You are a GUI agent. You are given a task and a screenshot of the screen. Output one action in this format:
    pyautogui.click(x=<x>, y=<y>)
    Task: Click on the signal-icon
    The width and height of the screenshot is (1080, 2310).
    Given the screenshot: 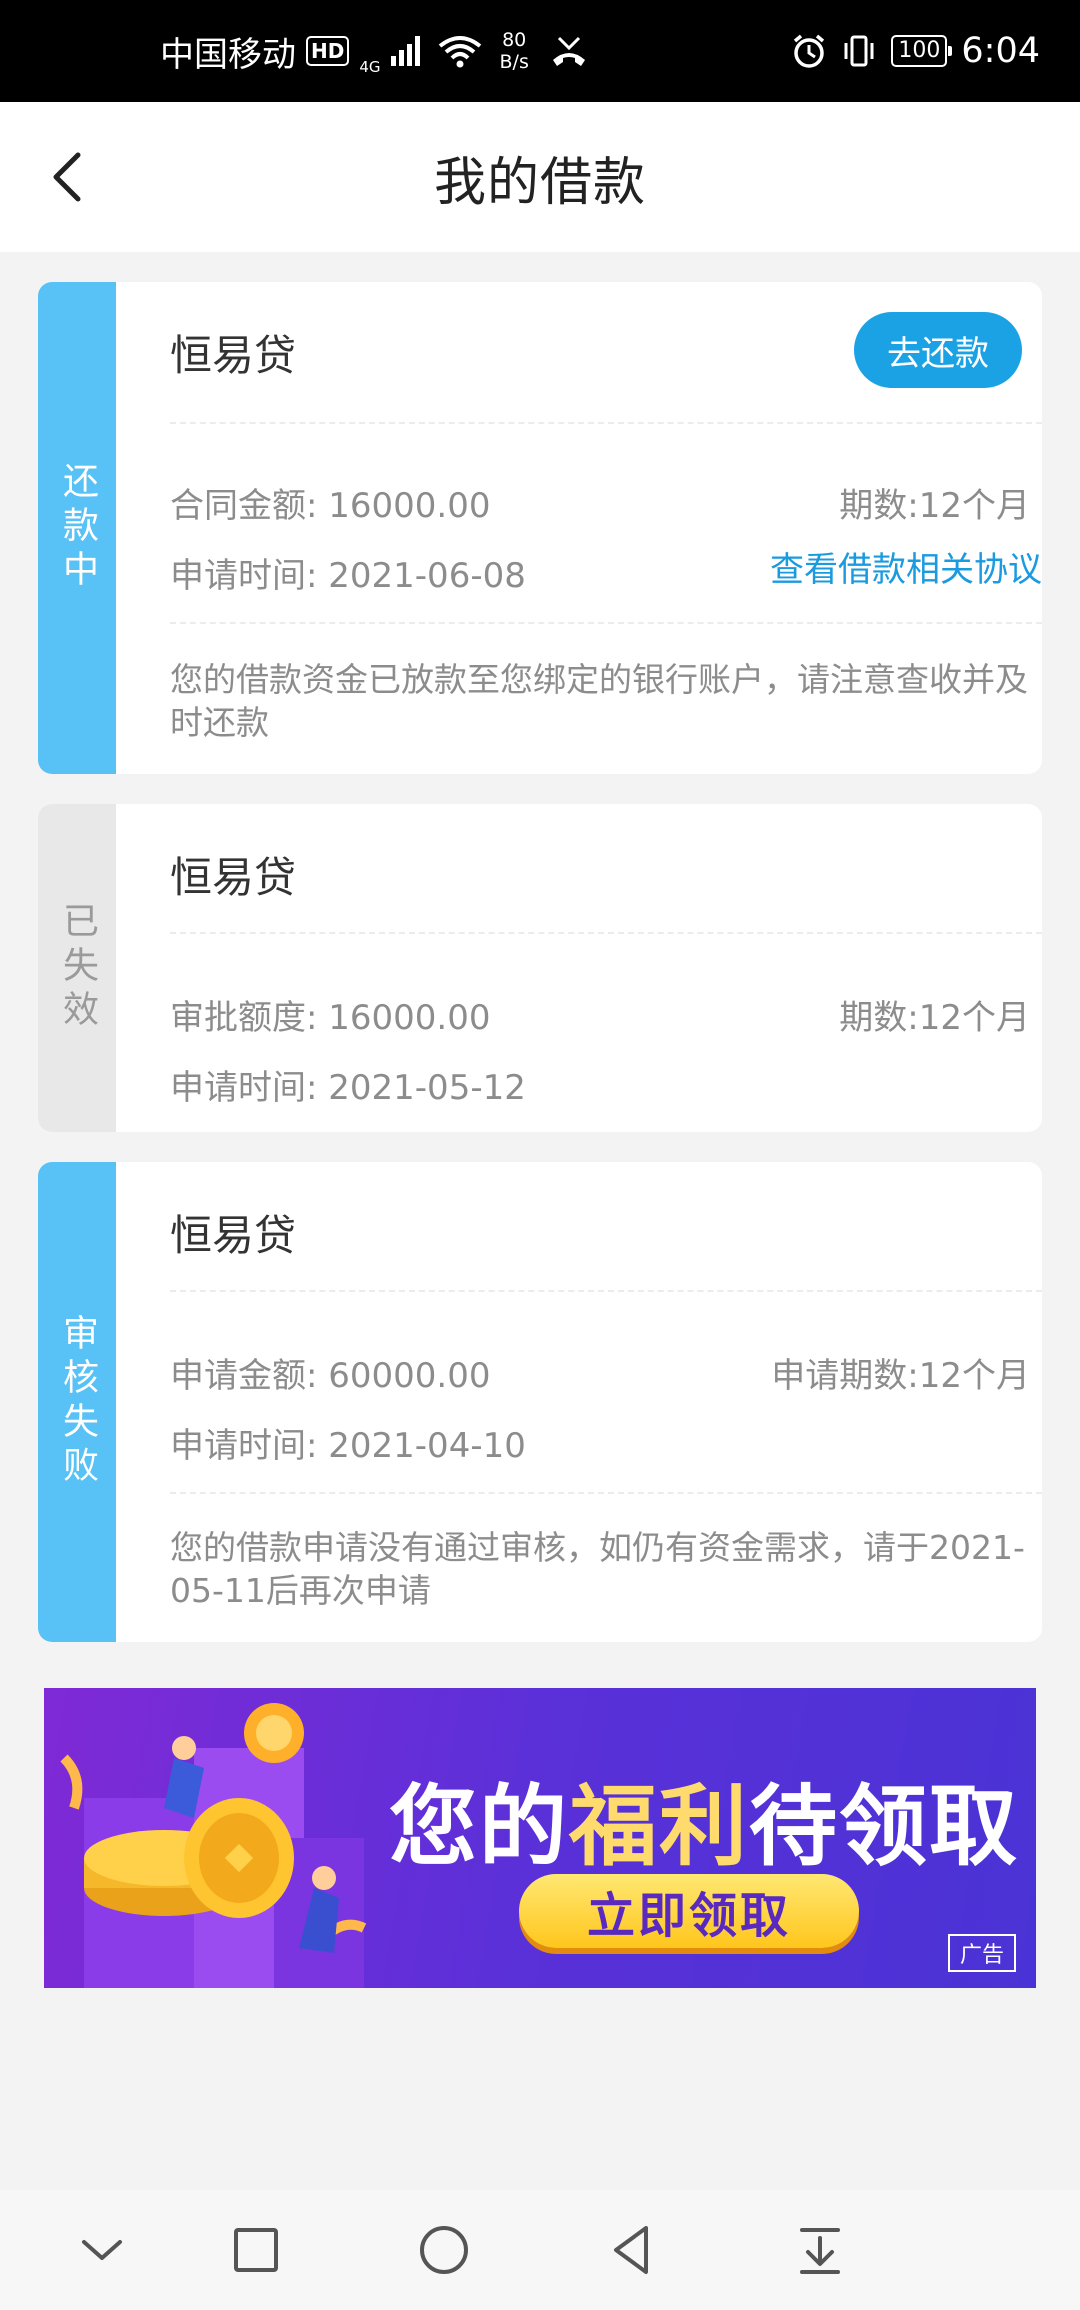 What is the action you would take?
    pyautogui.click(x=405, y=51)
    